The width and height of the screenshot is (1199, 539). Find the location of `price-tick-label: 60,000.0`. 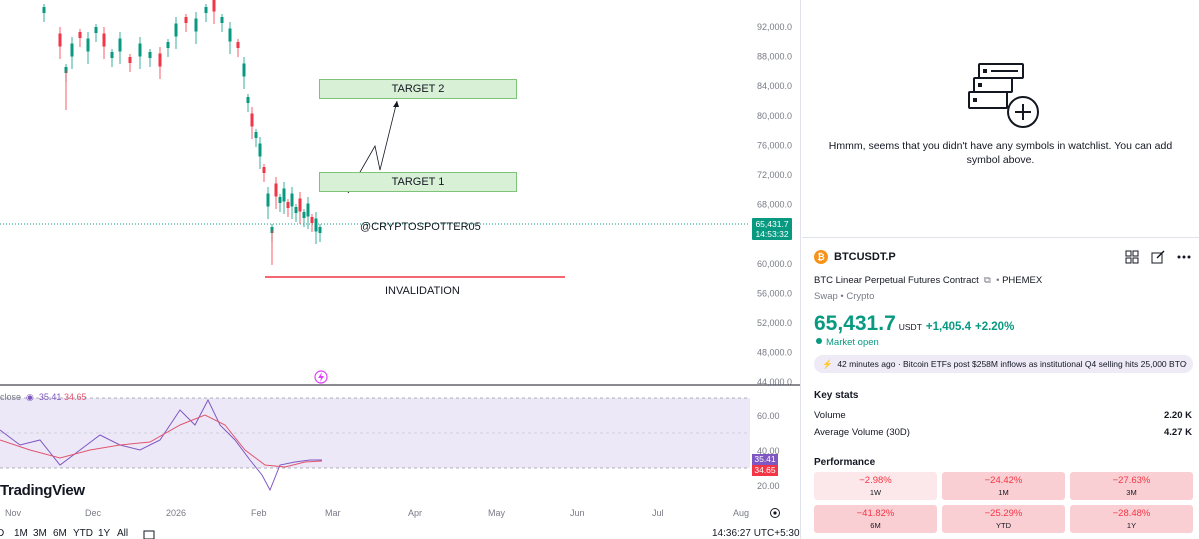

price-tick-label: 60,000.0 is located at coordinates (774, 264).